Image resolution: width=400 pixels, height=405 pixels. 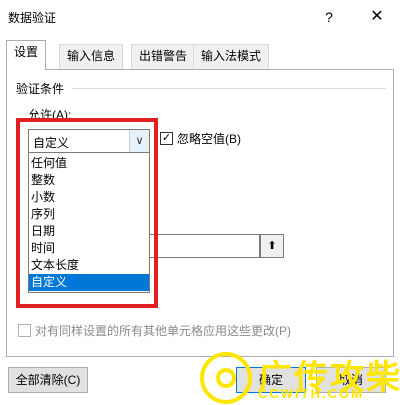 What do you see at coordinates (89, 141) in the screenshot?
I see `allow-combobox: 自定义 ∨` at bounding box center [89, 141].